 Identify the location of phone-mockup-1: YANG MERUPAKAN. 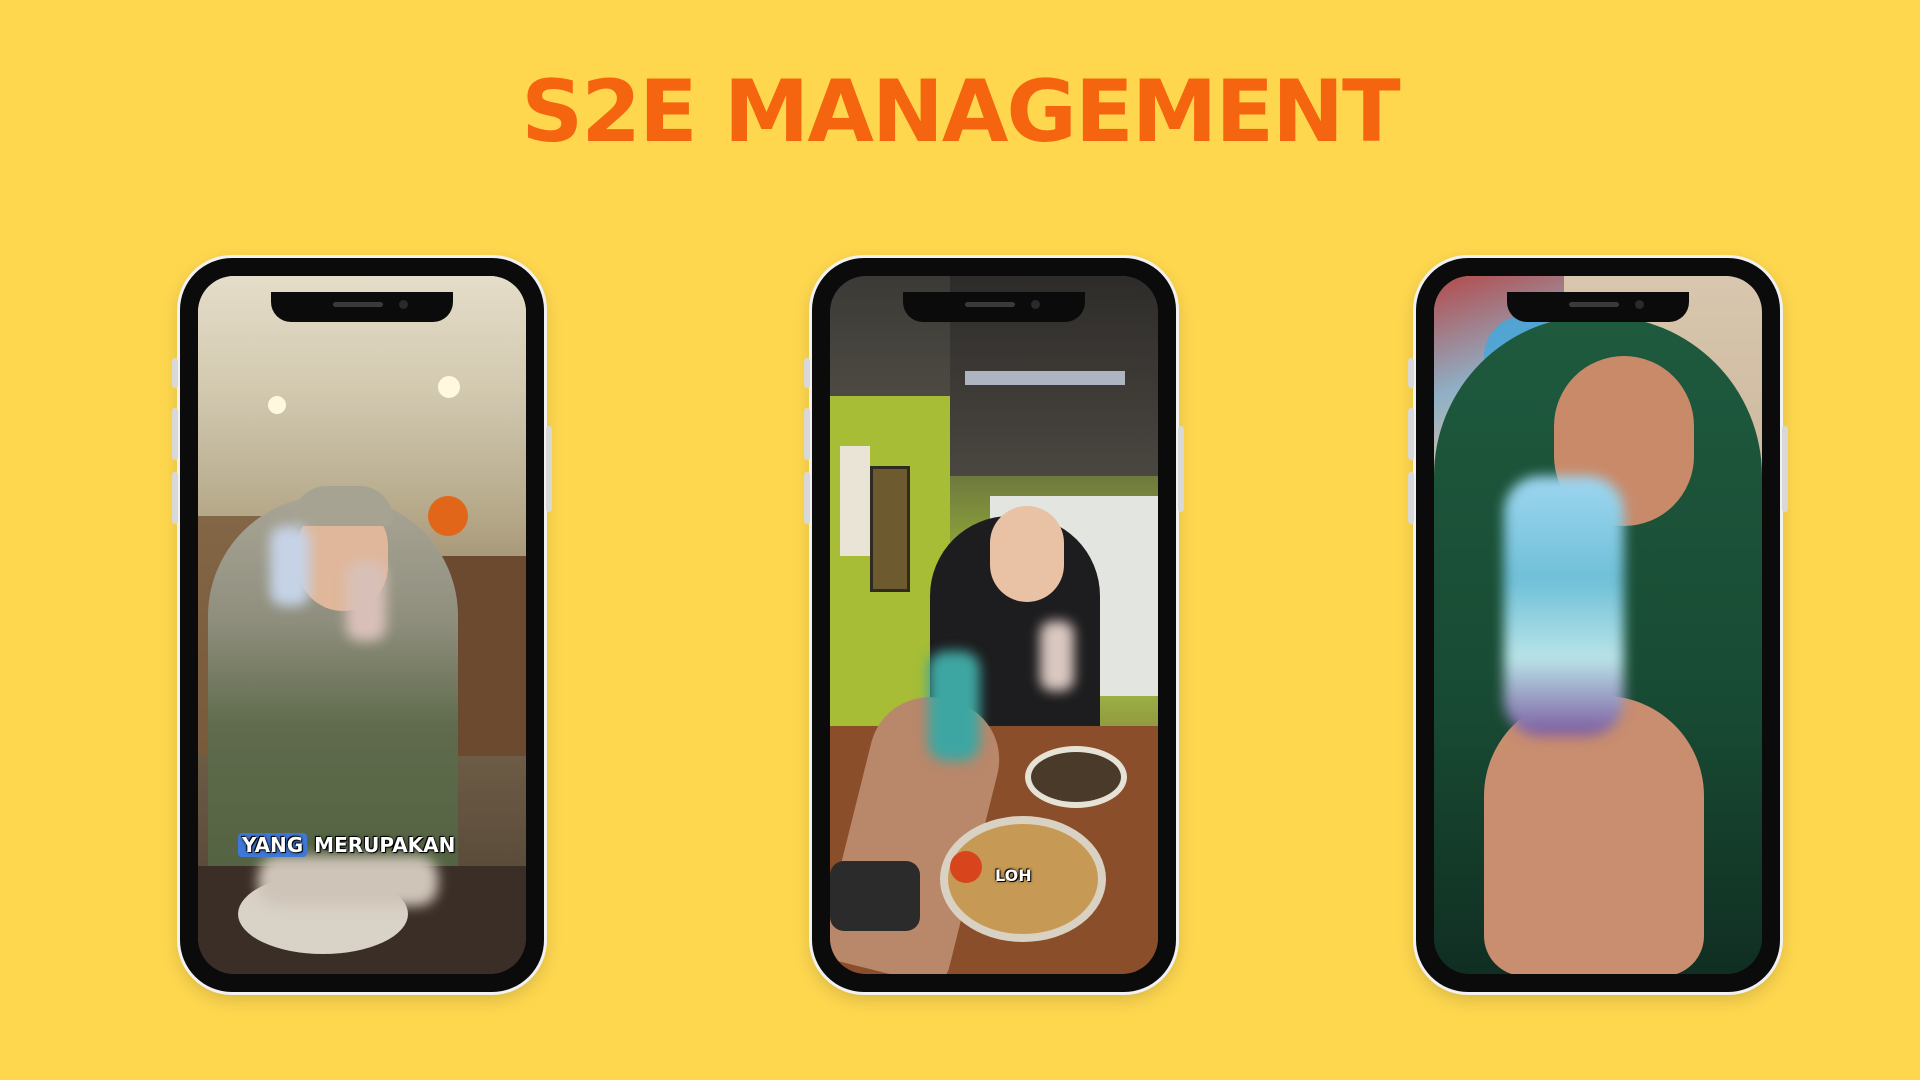
(362, 625).